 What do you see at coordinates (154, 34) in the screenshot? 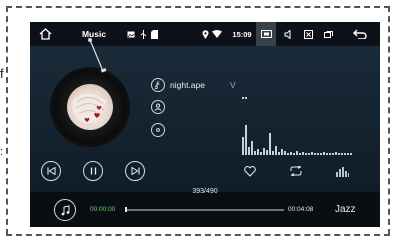
I see `sd-card-icon` at bounding box center [154, 34].